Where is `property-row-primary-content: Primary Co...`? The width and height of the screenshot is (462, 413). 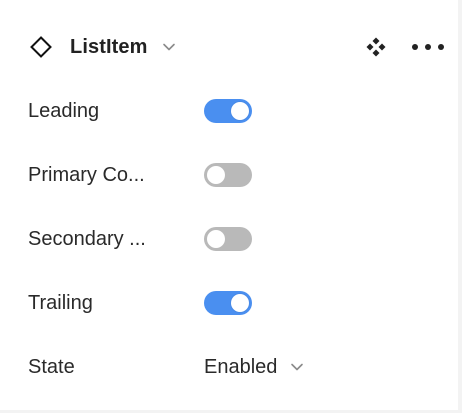 property-row-primary-content: Primary Co... is located at coordinates (238, 175).